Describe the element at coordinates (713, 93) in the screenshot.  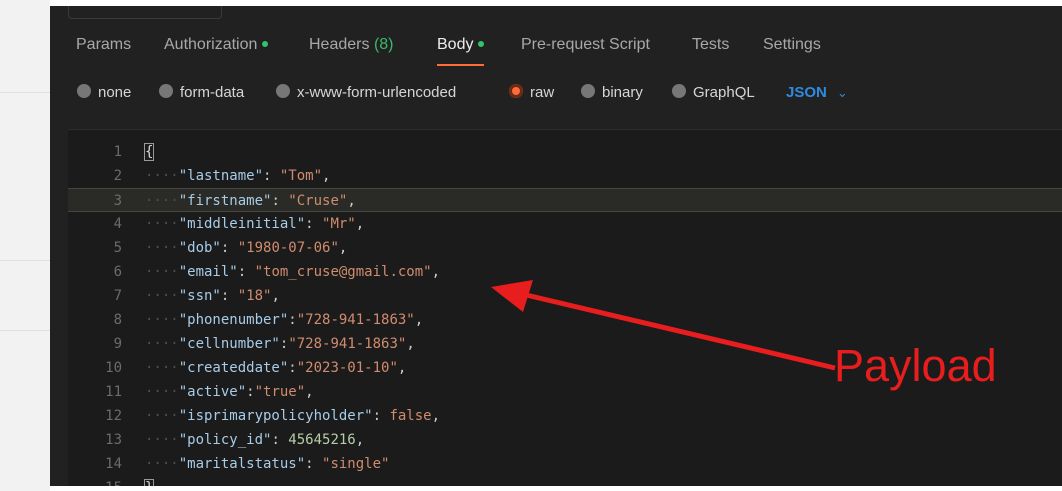
I see `radio-graphql: GraphQL` at that location.